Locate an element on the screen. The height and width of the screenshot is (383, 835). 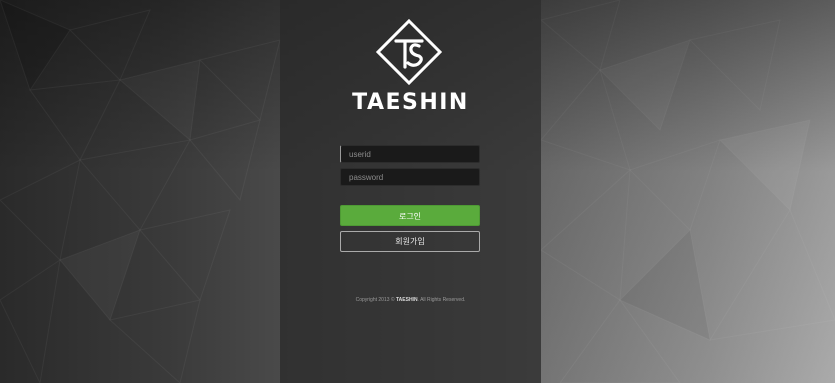
password-input is located at coordinates (410, 177).